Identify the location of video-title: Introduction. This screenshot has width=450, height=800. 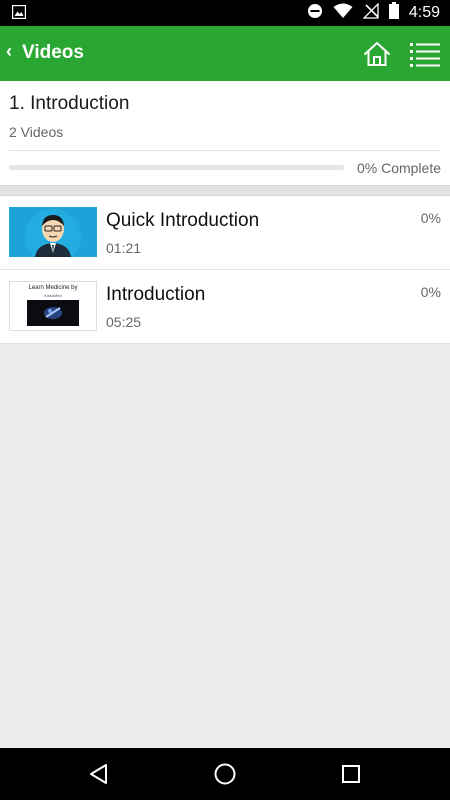
(156, 294).